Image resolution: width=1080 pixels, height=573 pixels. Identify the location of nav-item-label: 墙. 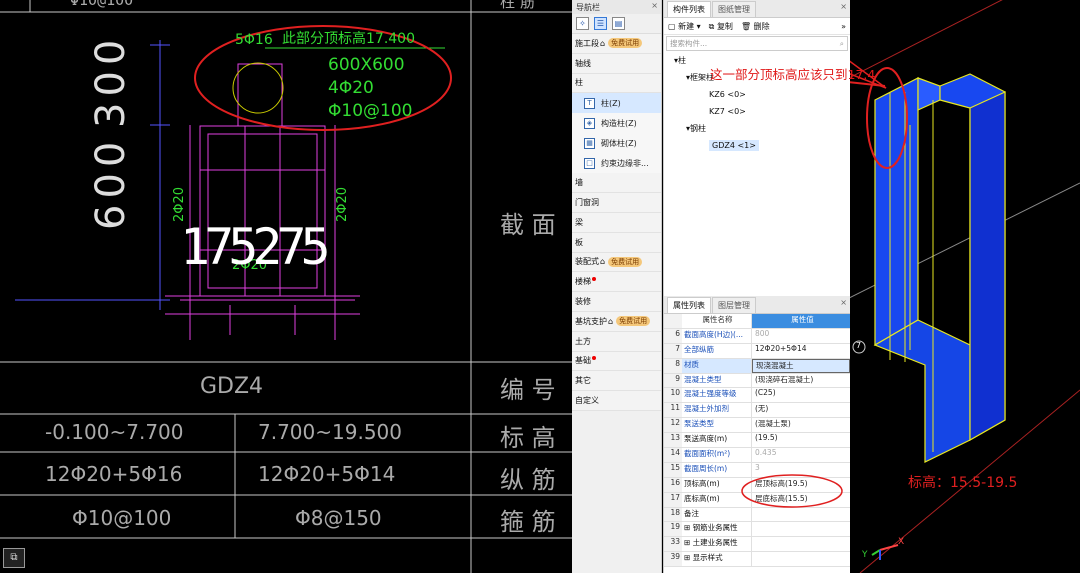
(579, 183).